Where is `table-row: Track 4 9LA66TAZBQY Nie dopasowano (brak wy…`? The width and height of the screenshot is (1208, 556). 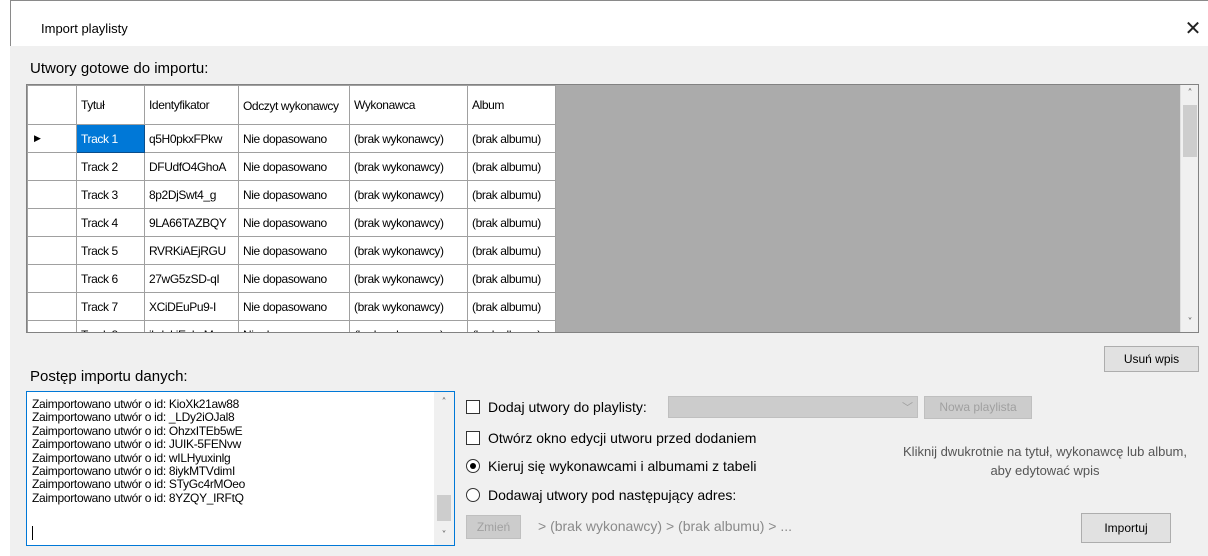 table-row: Track 4 9LA66TAZBQY Nie dopasowano (brak wy… is located at coordinates (291, 222).